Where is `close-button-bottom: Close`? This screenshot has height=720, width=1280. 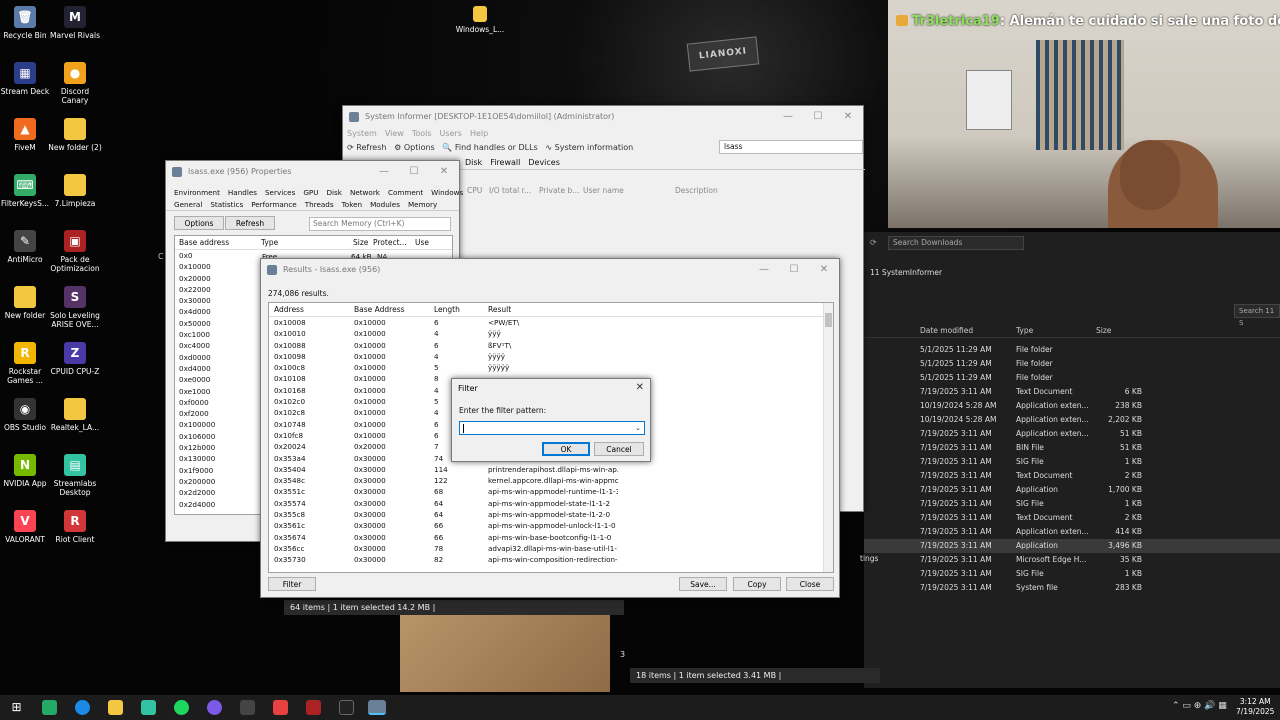
close-button-bottom: Close is located at coordinates (810, 584).